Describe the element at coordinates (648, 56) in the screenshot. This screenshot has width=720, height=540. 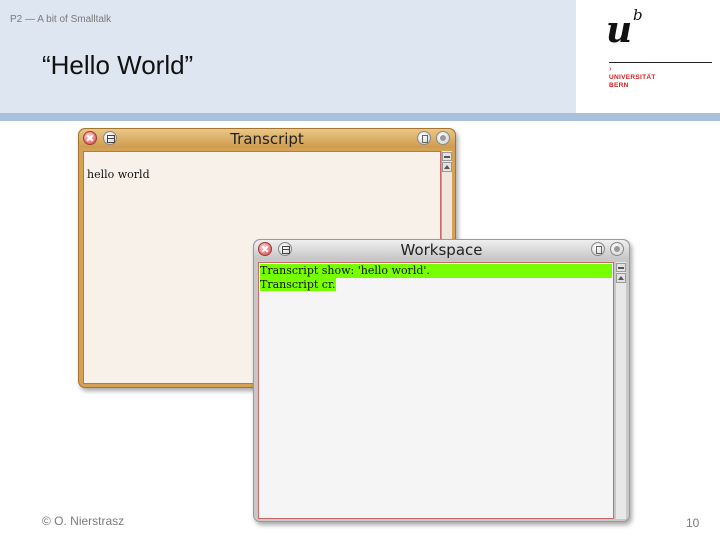
I see `university-logo` at that location.